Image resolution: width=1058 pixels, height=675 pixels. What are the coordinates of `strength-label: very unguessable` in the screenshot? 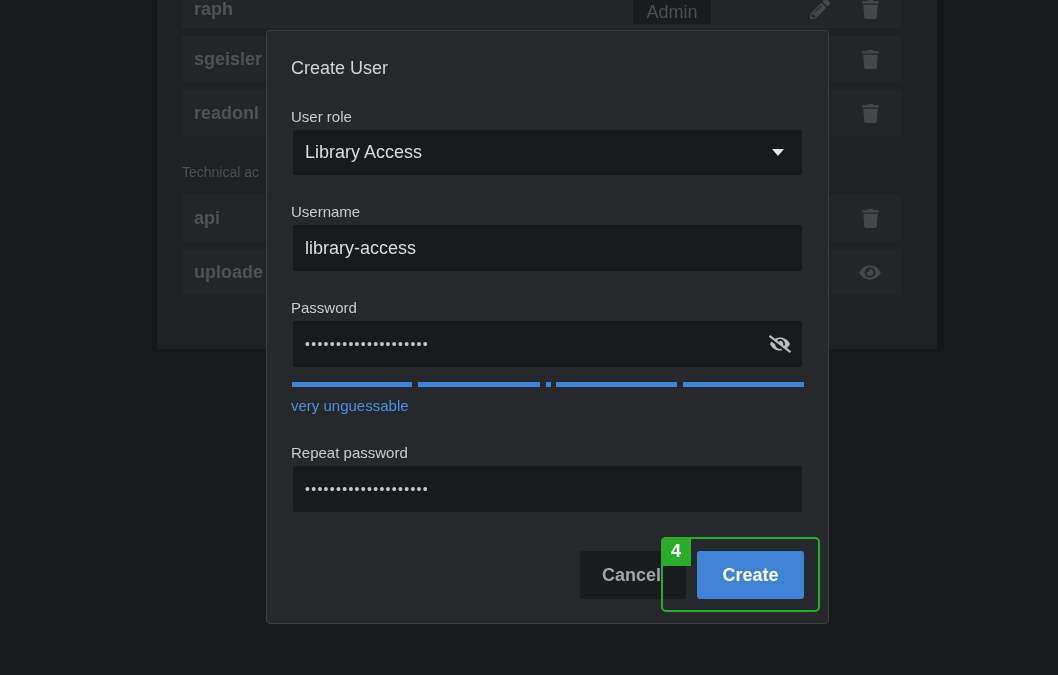 It's located at (350, 406).